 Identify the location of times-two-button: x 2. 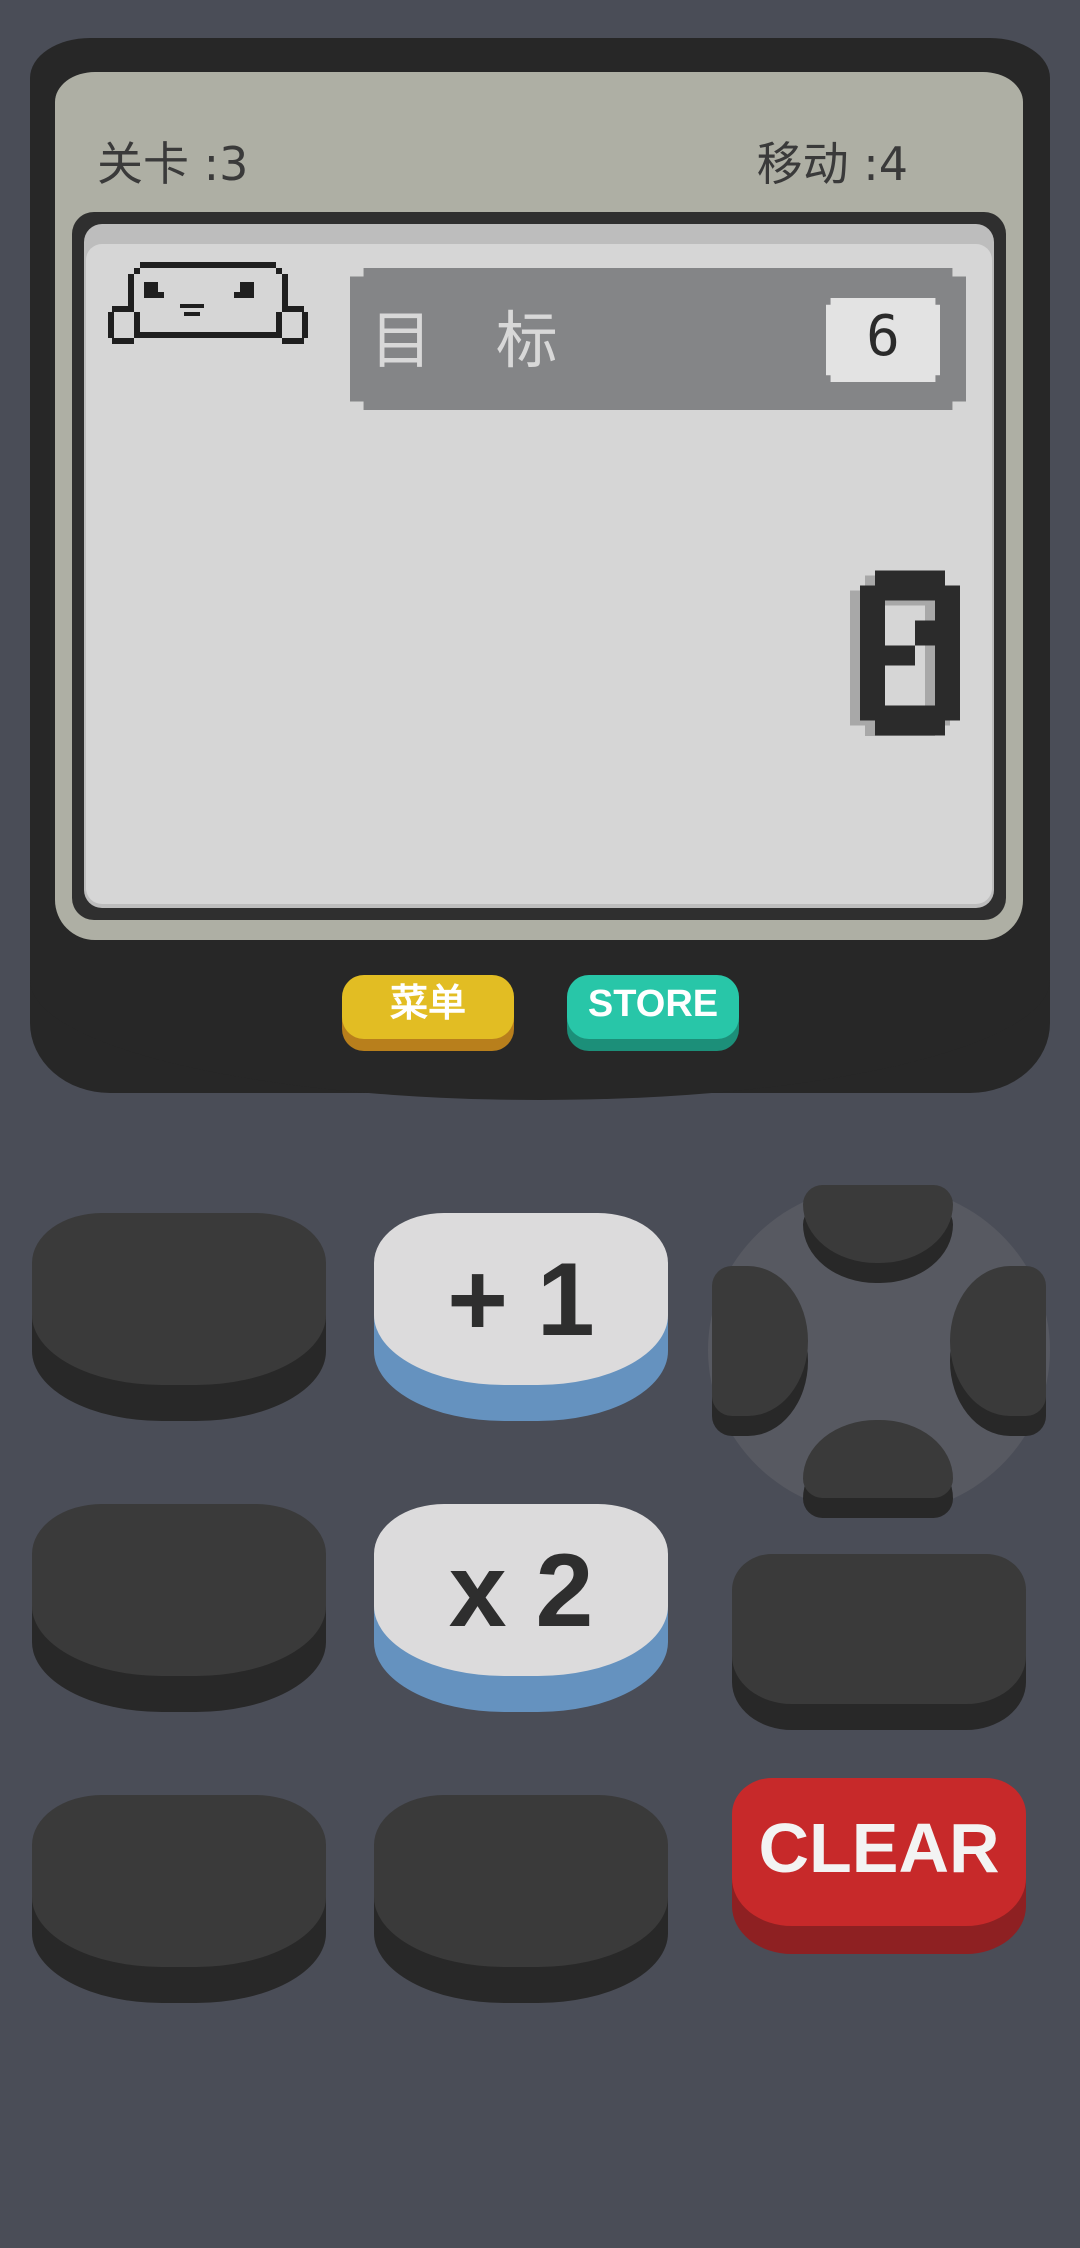
(521, 1590).